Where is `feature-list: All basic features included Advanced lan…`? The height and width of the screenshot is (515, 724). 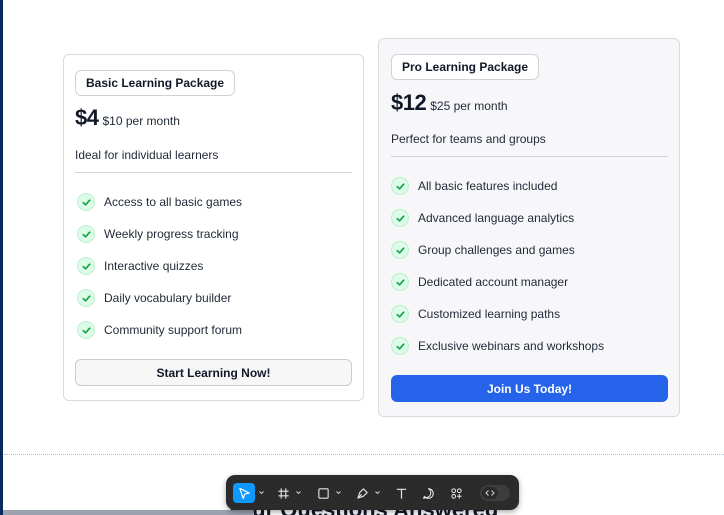 feature-list: All basic features included Advanced lan… is located at coordinates (497, 266).